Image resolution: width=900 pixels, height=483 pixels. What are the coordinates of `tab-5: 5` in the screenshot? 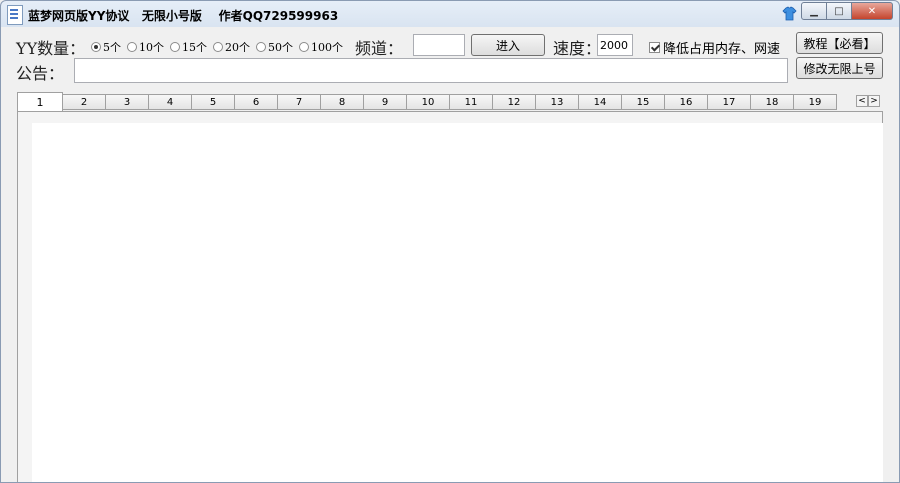 It's located at (213, 102).